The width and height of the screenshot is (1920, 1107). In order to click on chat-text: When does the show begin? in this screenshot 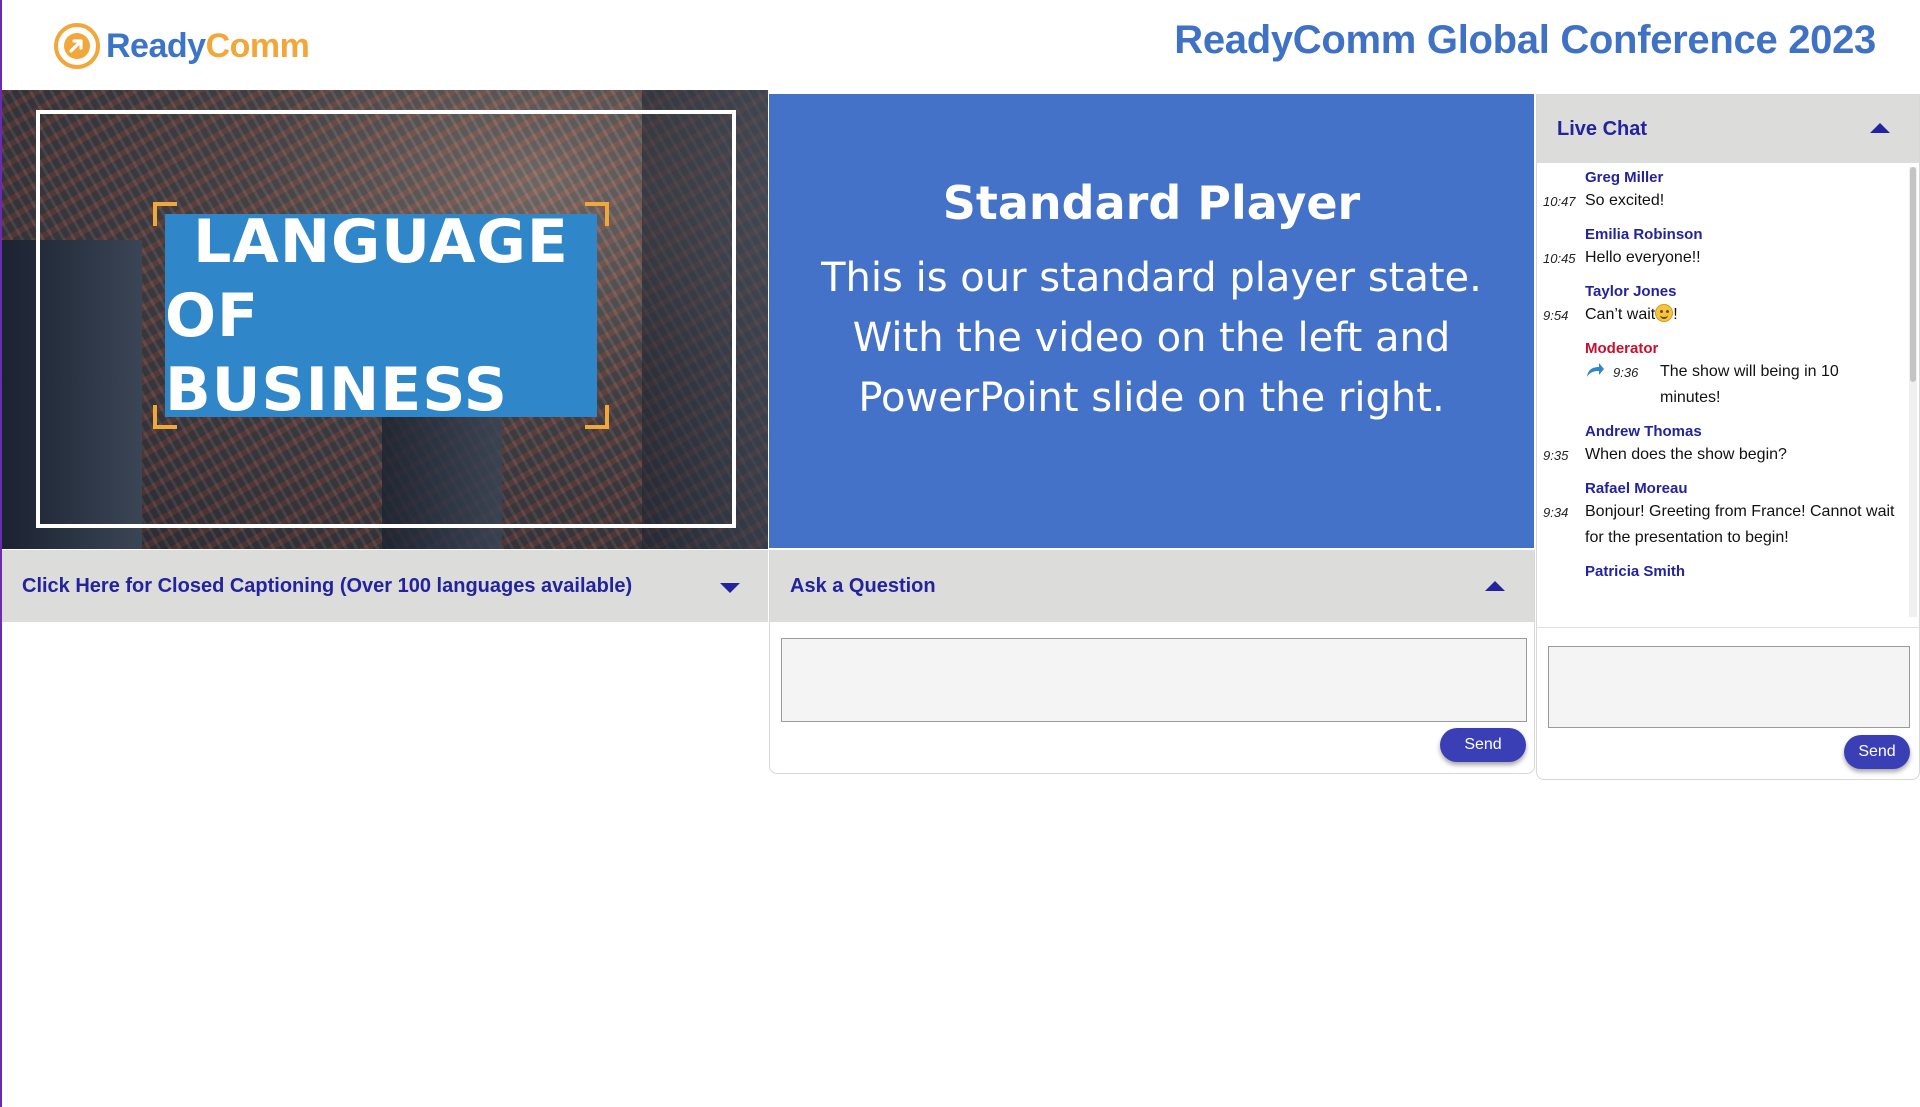, I will do `click(1686, 454)`.